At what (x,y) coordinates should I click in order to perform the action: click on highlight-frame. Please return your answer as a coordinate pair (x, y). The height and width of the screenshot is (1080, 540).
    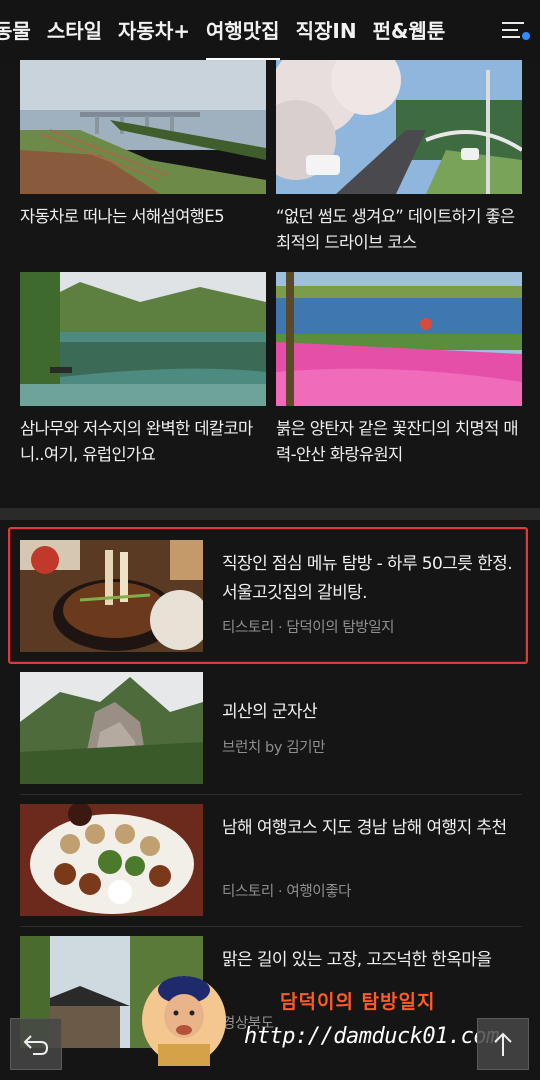
    Looking at the image, I should click on (268, 595).